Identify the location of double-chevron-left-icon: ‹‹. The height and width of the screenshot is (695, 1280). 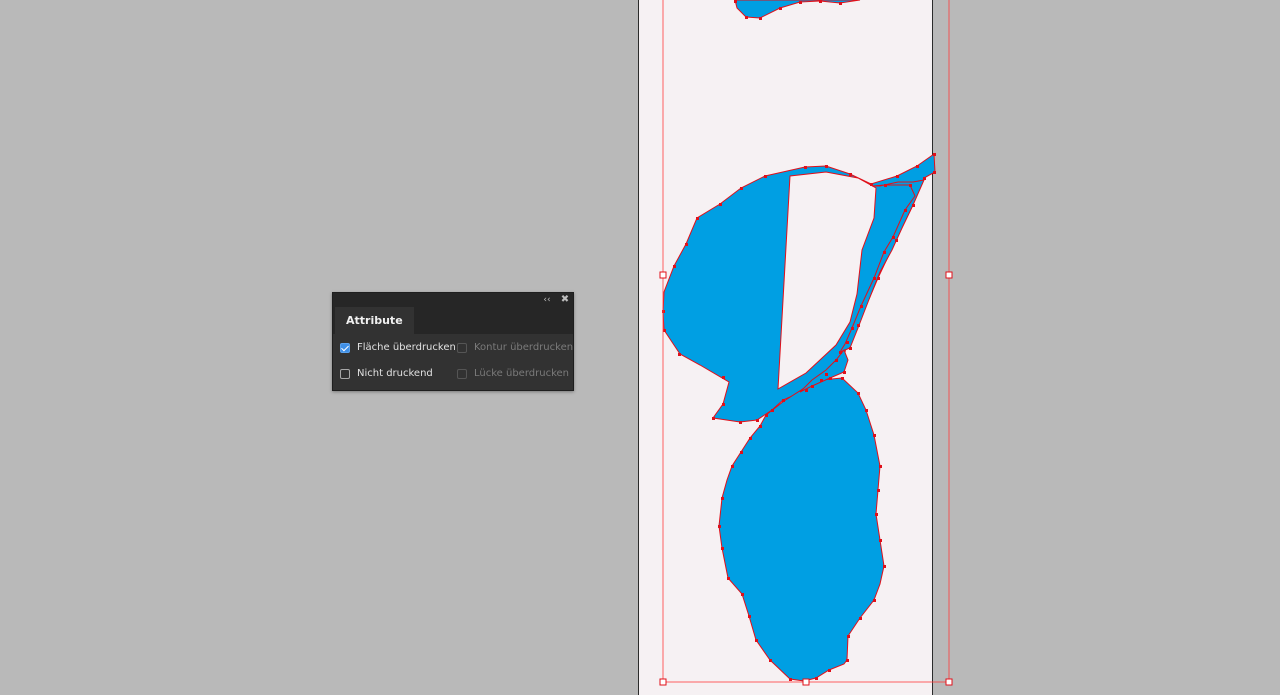
(547, 300).